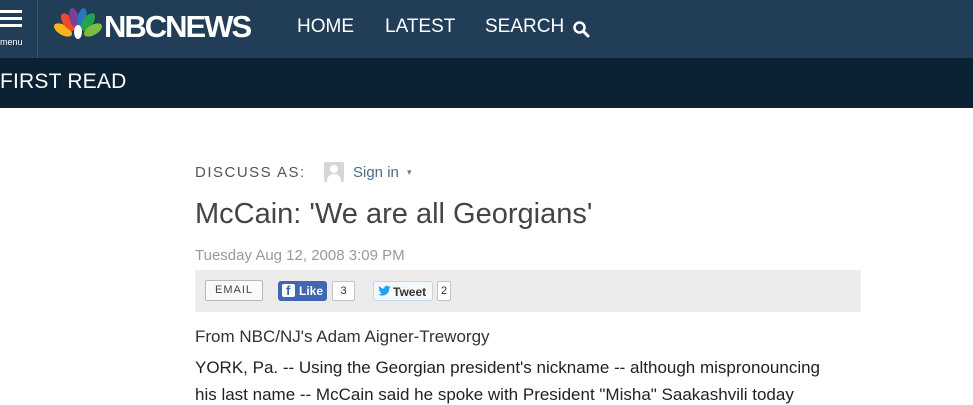 Image resolution: width=973 pixels, height=405 pixels. I want to click on avatar-icon, so click(334, 172).